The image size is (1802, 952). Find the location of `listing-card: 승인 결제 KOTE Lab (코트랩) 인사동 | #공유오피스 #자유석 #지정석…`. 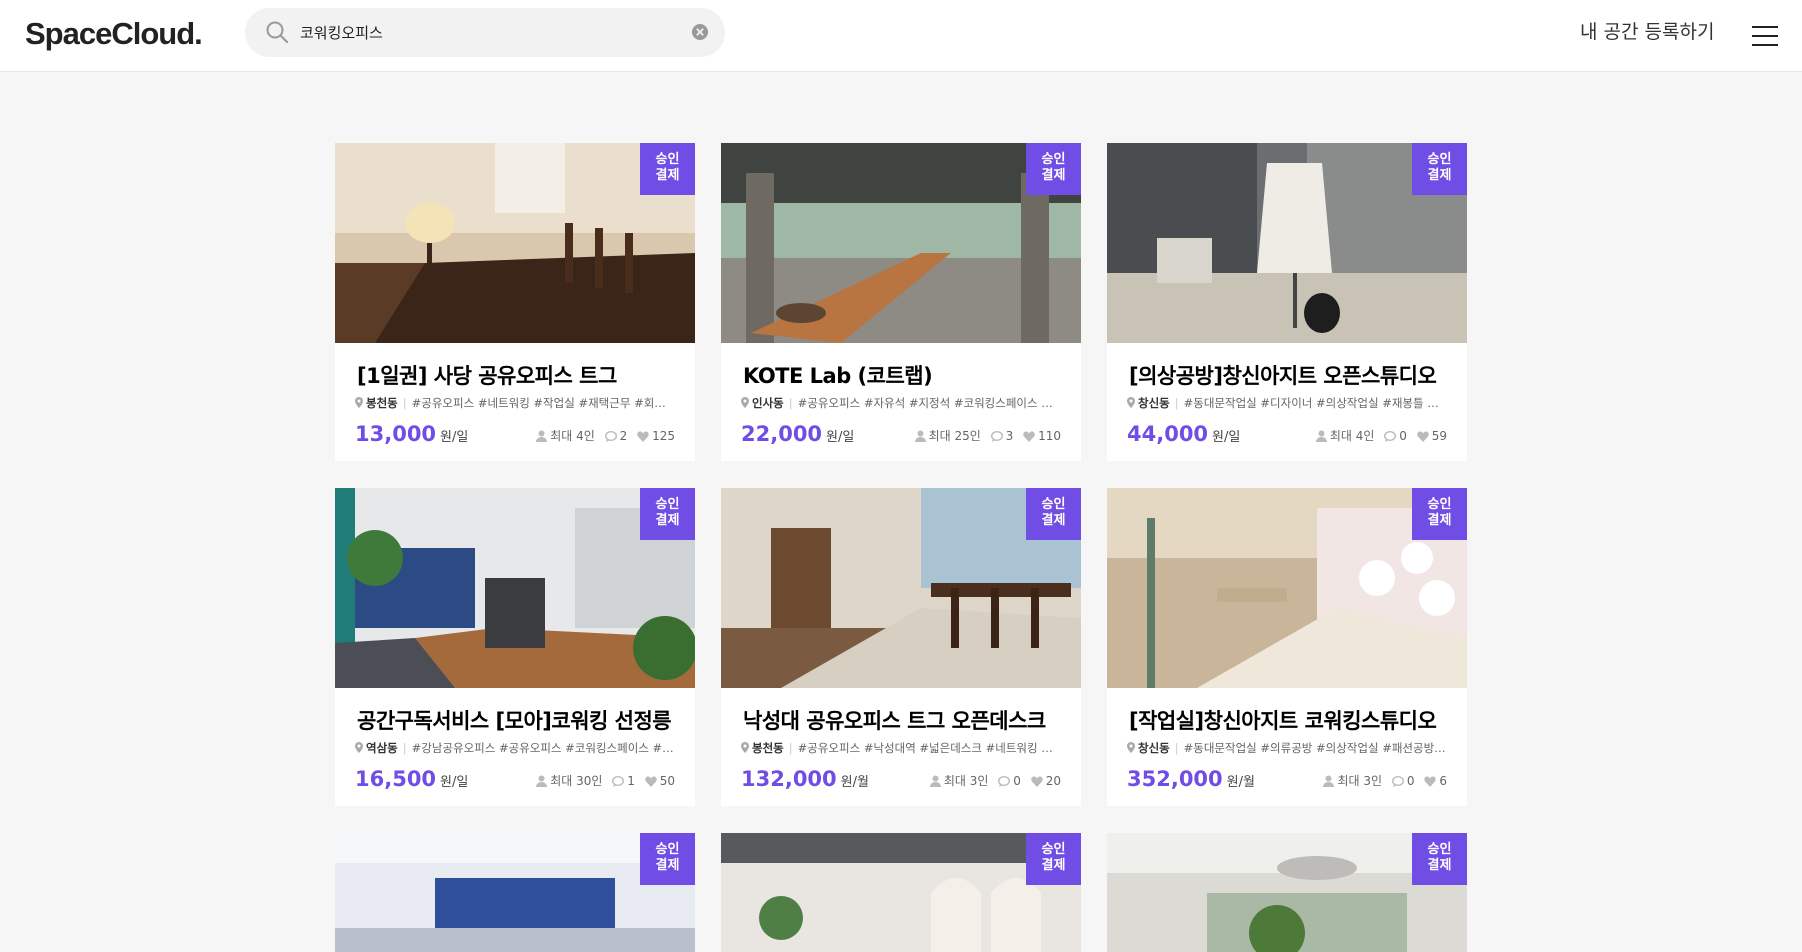

listing-card: 승인 결제 KOTE Lab (코트랩) 인사동 | #공유오피스 #자유석 #지정석… is located at coordinates (901, 302).